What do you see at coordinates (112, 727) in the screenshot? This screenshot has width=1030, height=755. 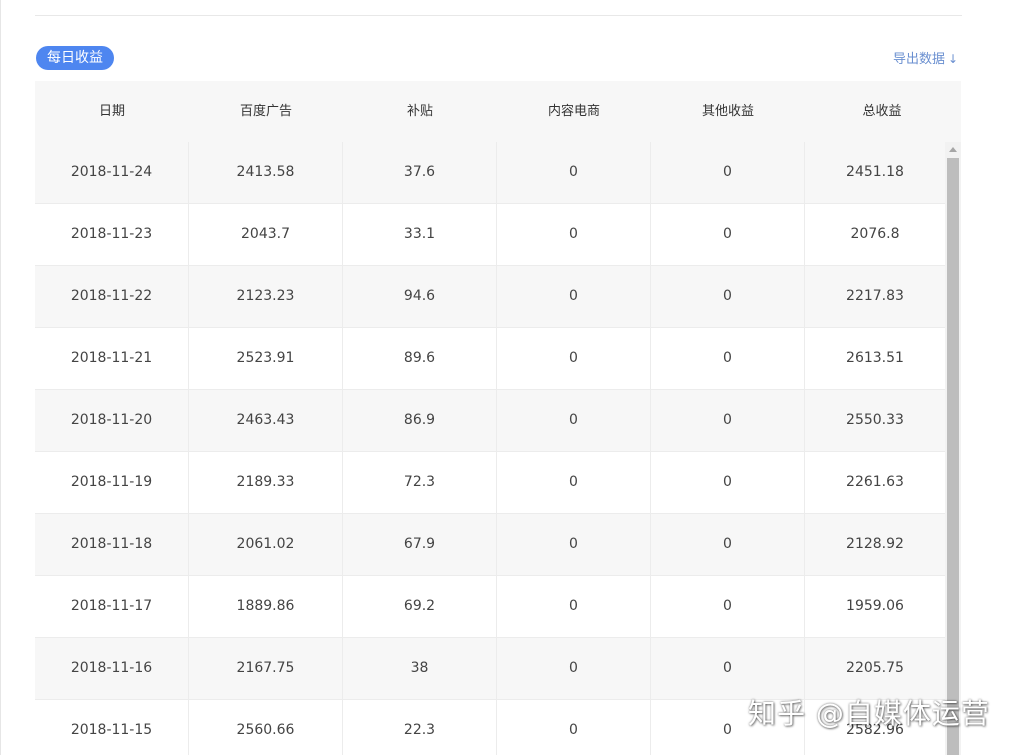 I see `cell-date: 2018-11-15` at bounding box center [112, 727].